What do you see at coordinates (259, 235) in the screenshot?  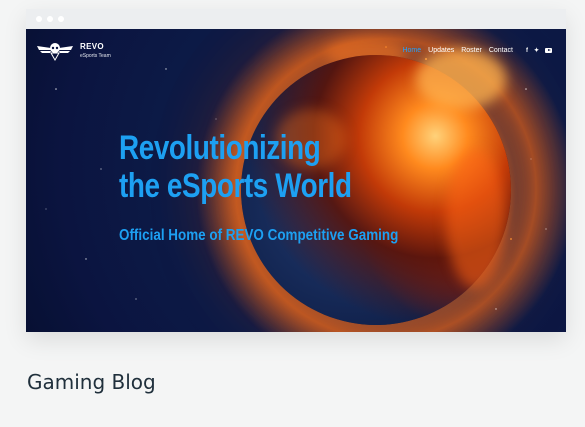 I see `hero-tagline: Official Home of REVO Competitive Gaming` at bounding box center [259, 235].